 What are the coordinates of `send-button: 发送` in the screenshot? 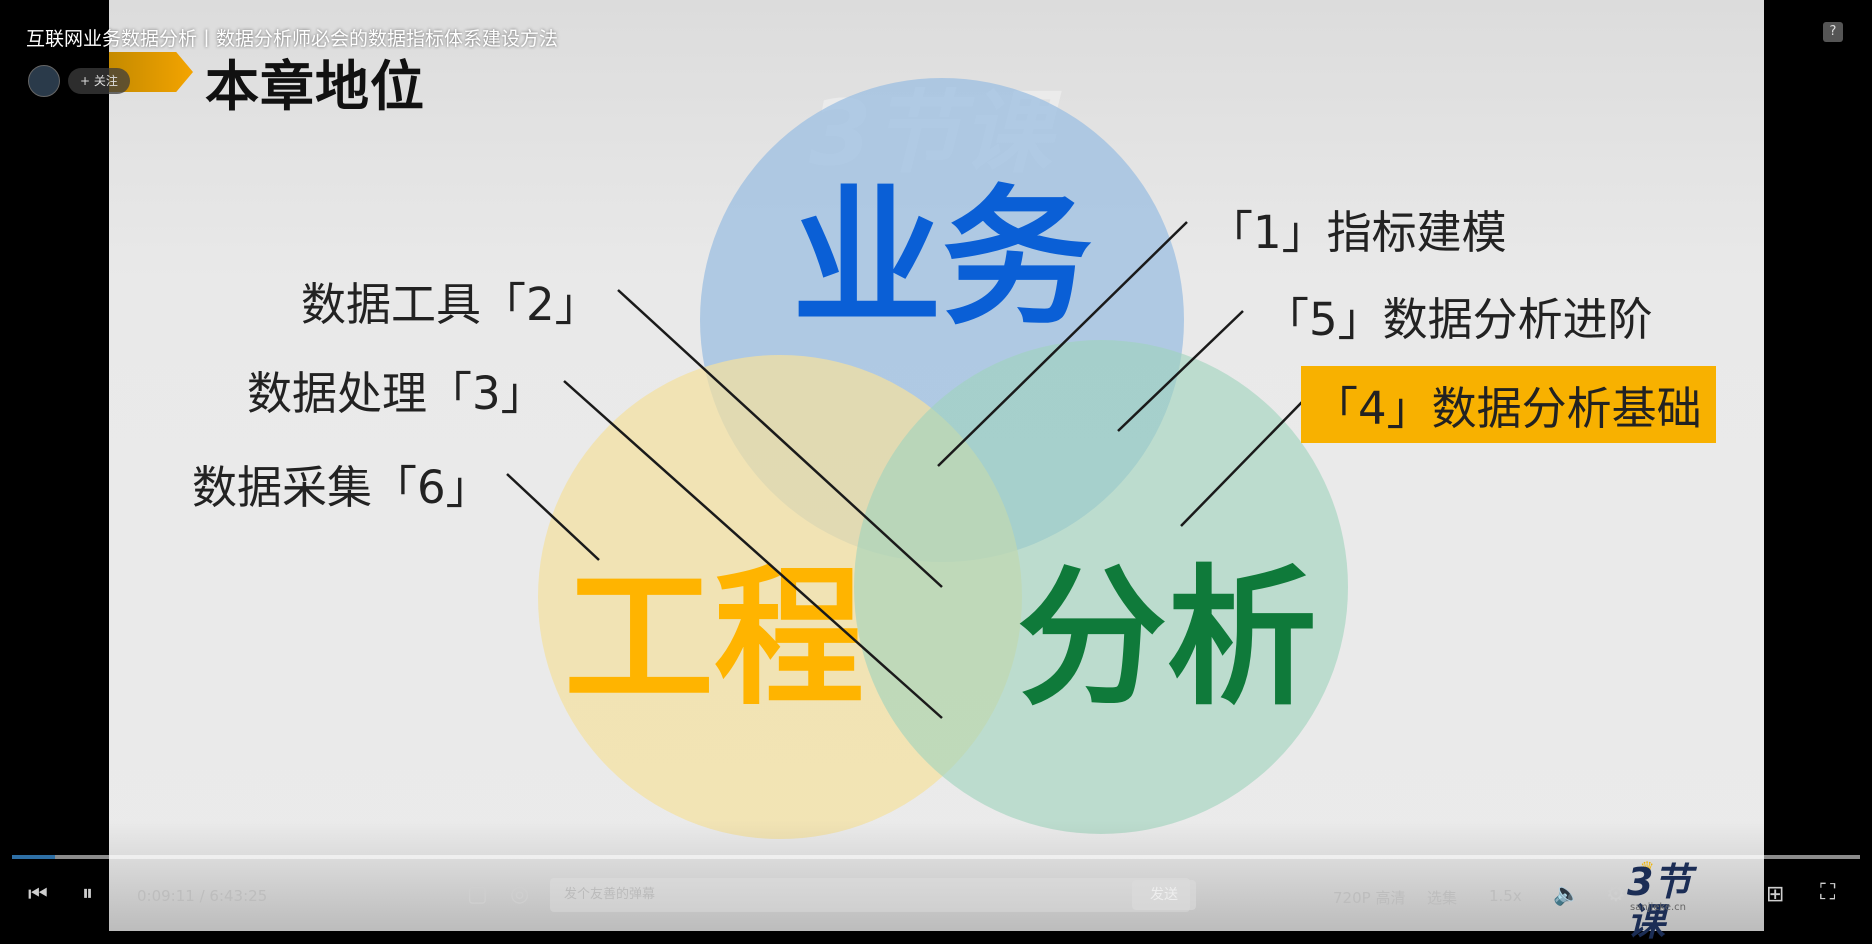 It's located at (1164, 895).